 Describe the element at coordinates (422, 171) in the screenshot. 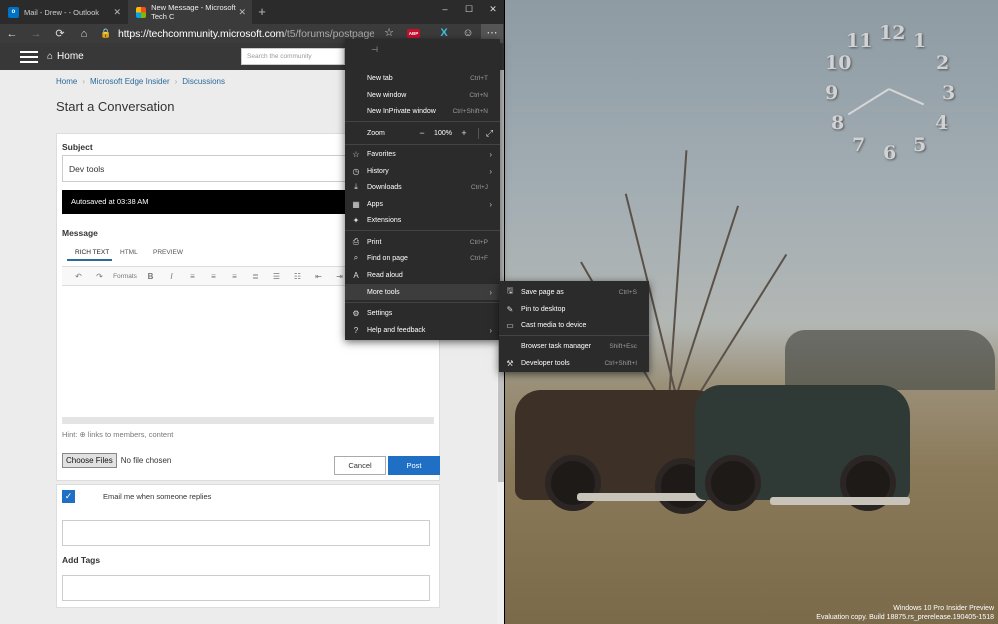

I see `menu-history: ◷ History ›` at that location.